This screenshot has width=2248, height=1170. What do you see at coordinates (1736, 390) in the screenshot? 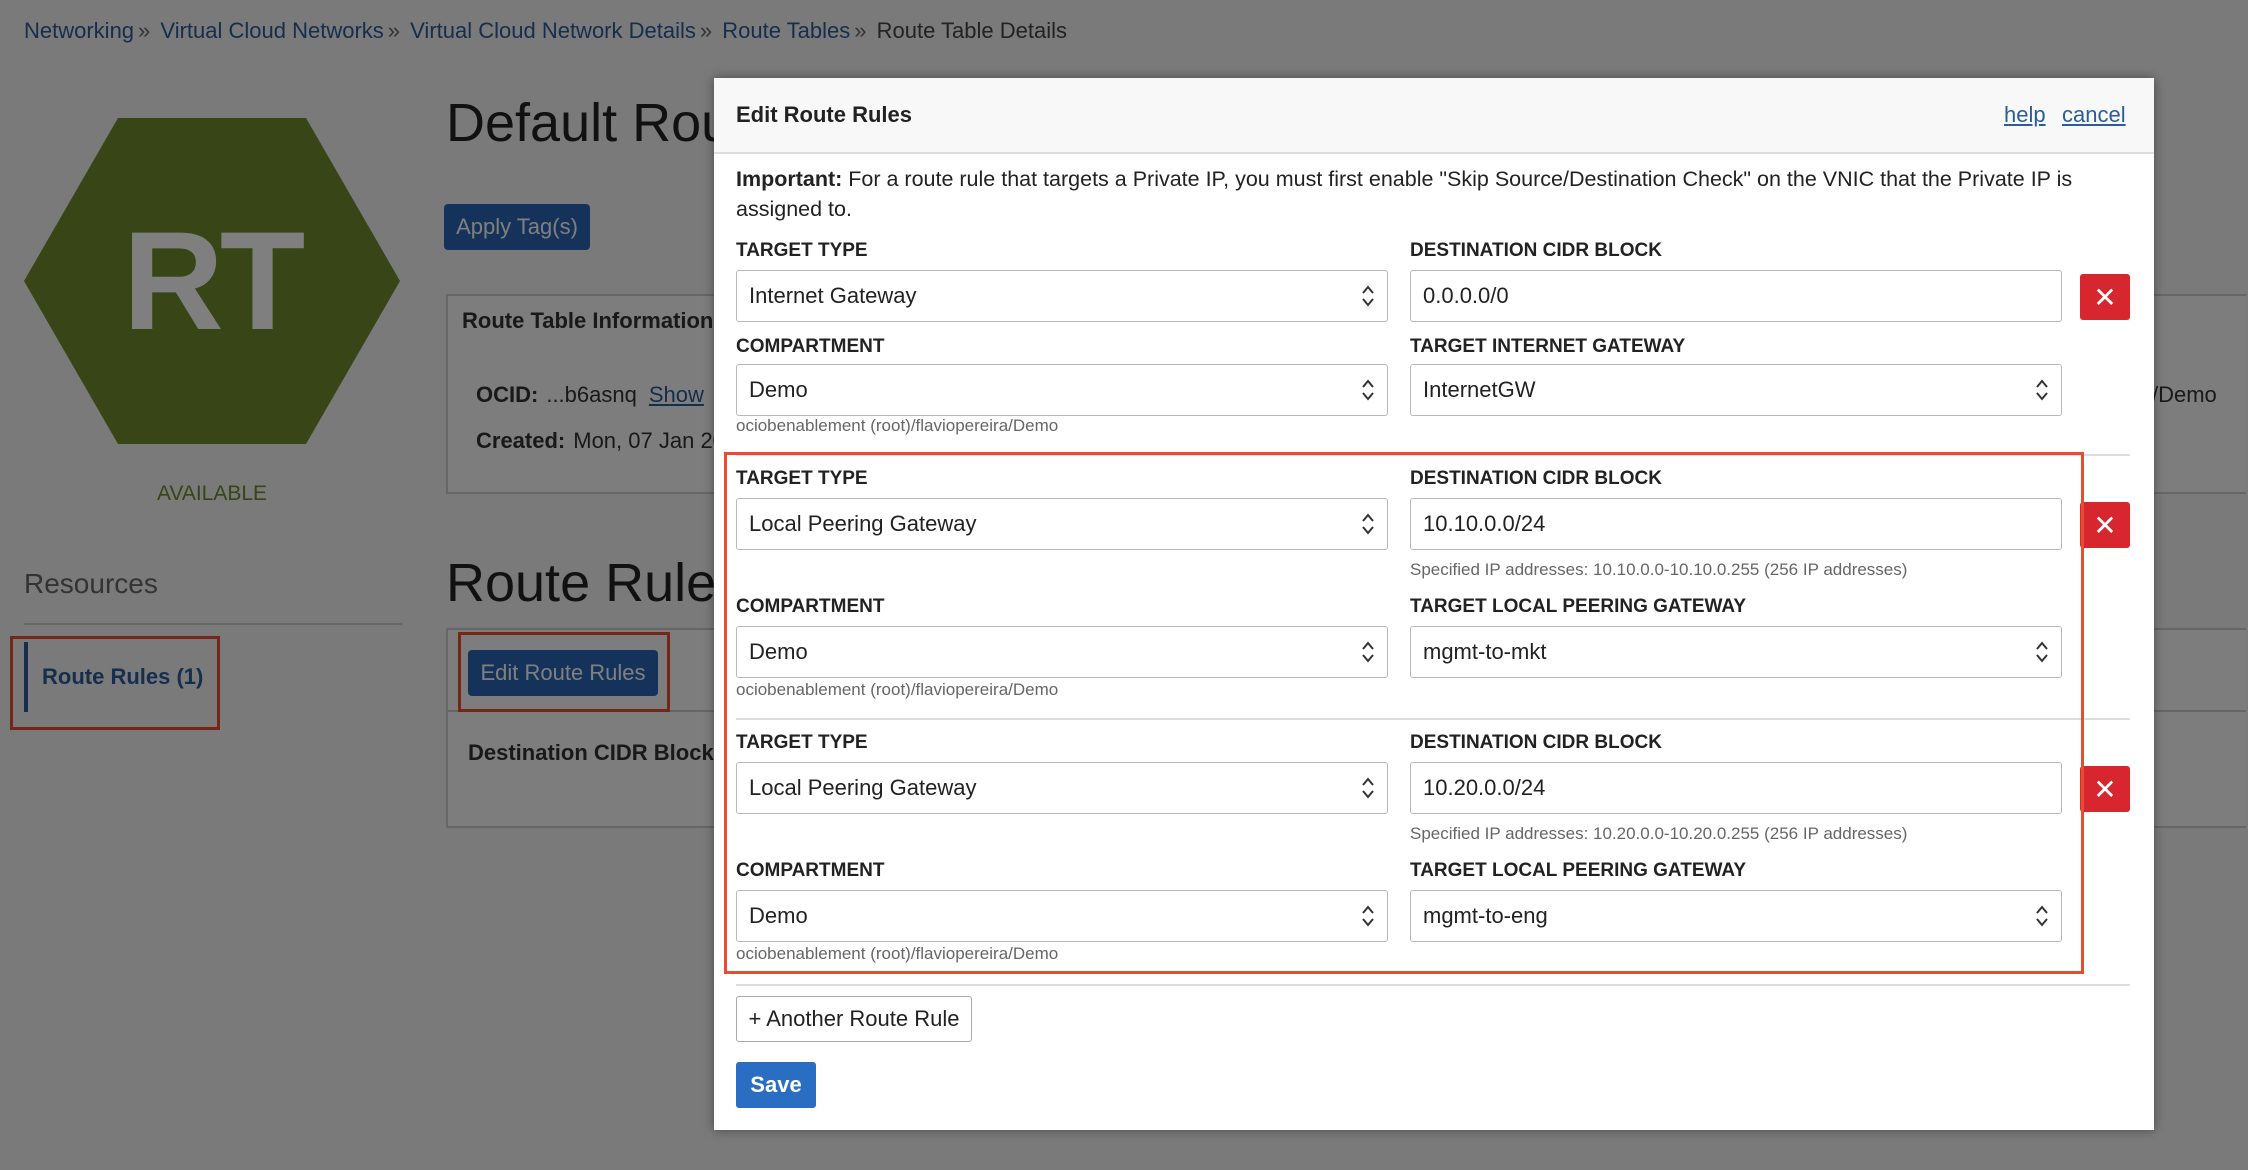
I see `target-gateway-select: InternetGW` at bounding box center [1736, 390].